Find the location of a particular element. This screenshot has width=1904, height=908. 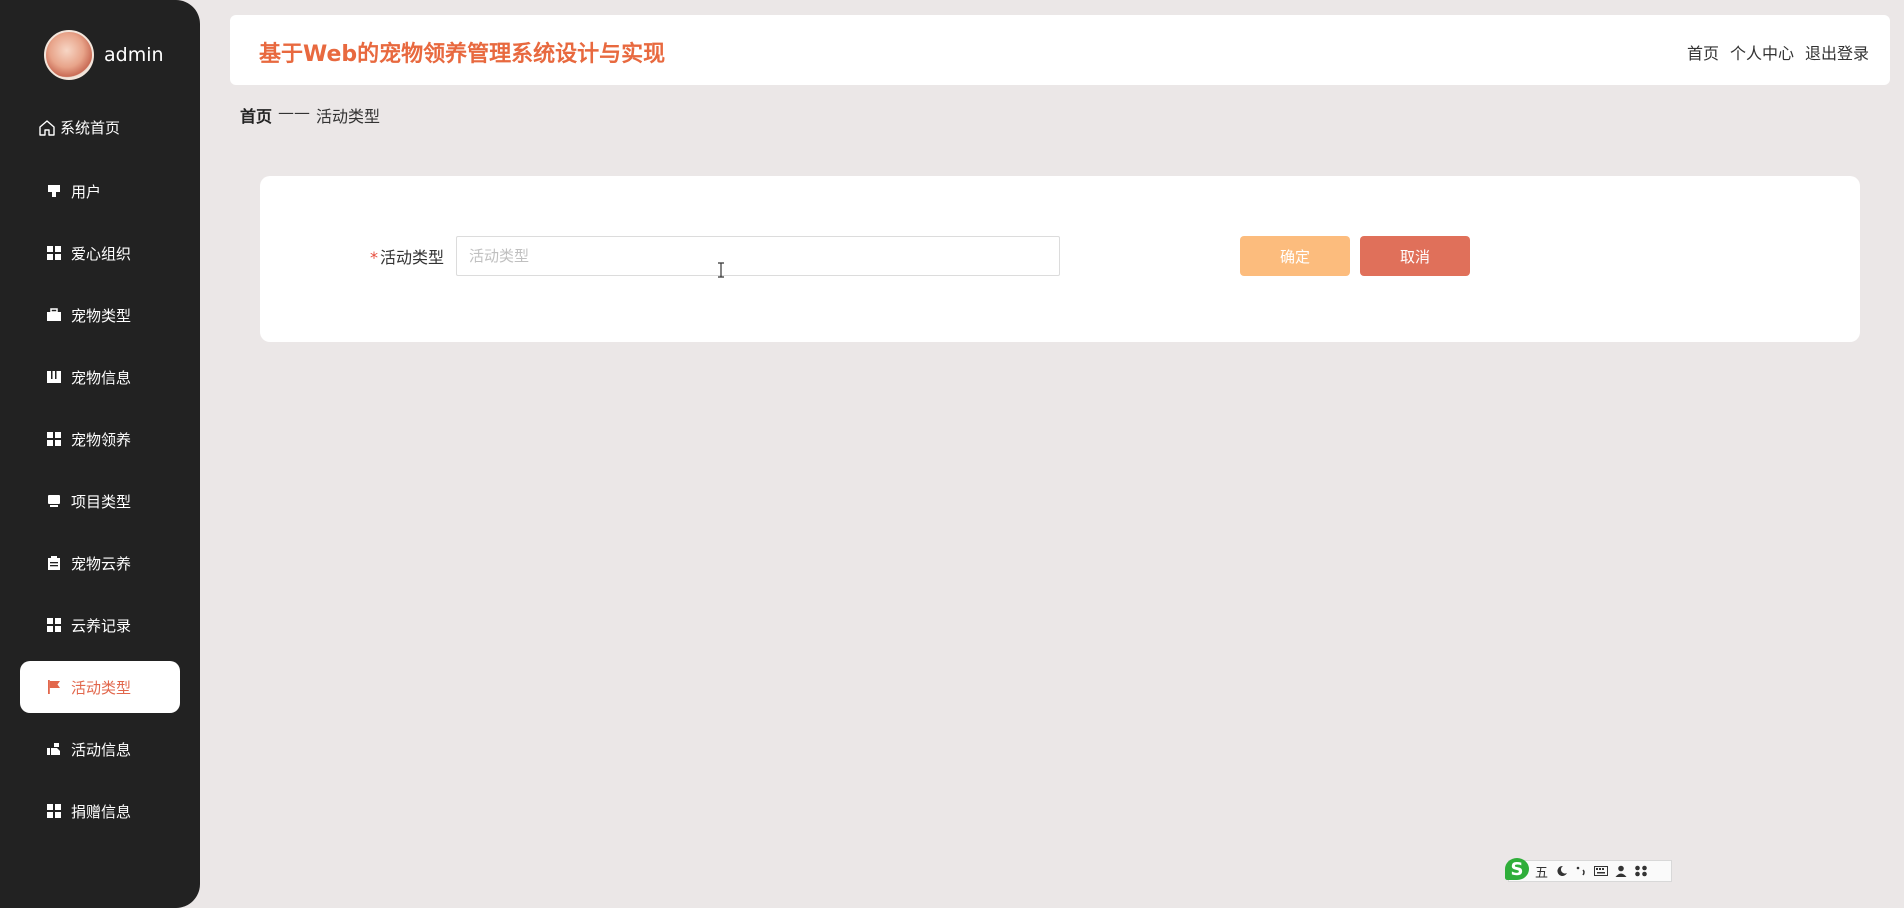

sidebar-item-home: 系统首页 is located at coordinates (79, 127).